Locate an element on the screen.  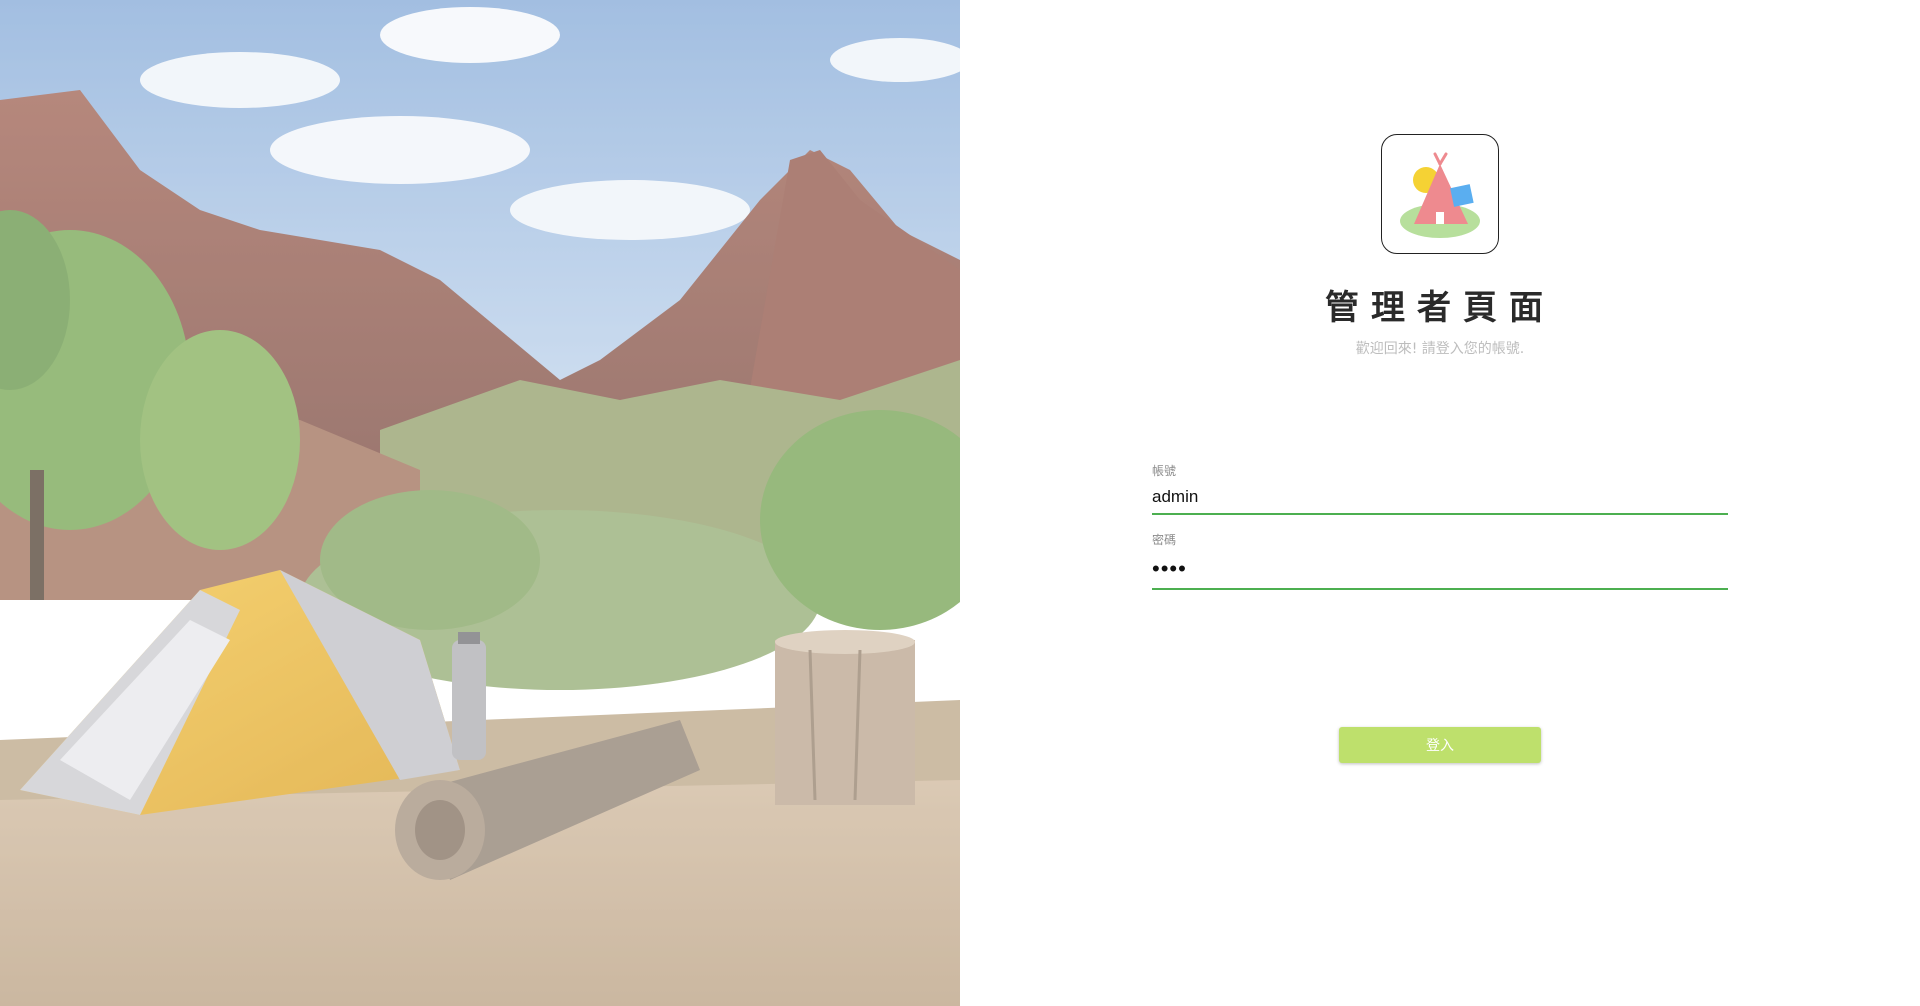
page-title: 管理者頁面 is located at coordinates (1440, 308).